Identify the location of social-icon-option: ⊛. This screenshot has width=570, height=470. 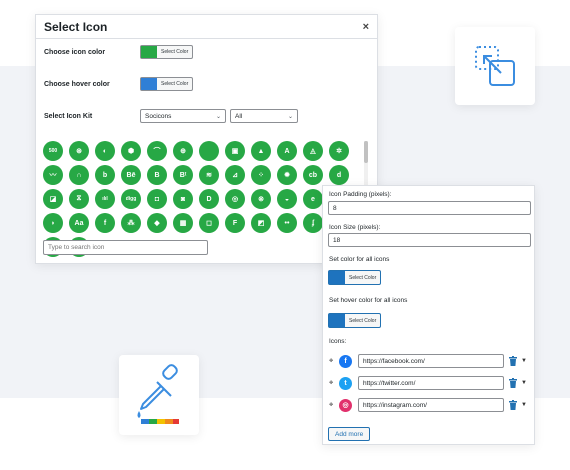
(79, 151).